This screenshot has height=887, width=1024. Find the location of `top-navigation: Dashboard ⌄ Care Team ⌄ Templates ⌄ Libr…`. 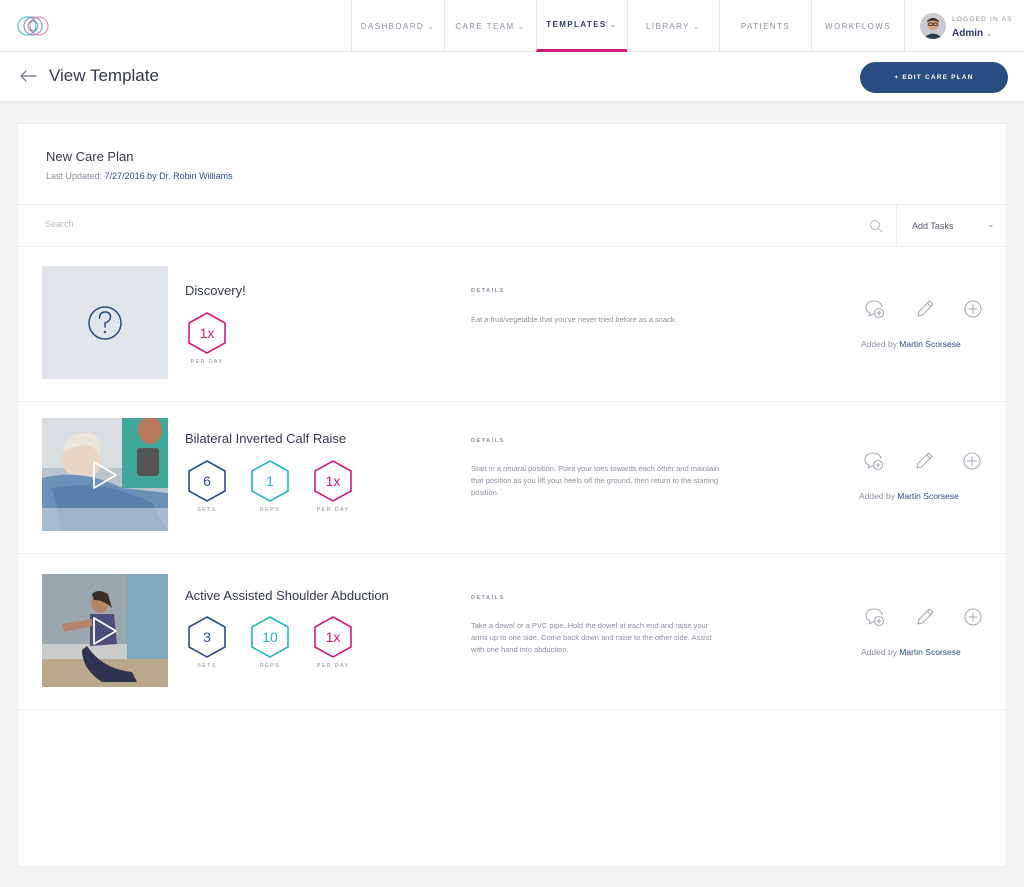

top-navigation: Dashboard ⌄ Care Team ⌄ Templates ⌄ Libr… is located at coordinates (512, 26).